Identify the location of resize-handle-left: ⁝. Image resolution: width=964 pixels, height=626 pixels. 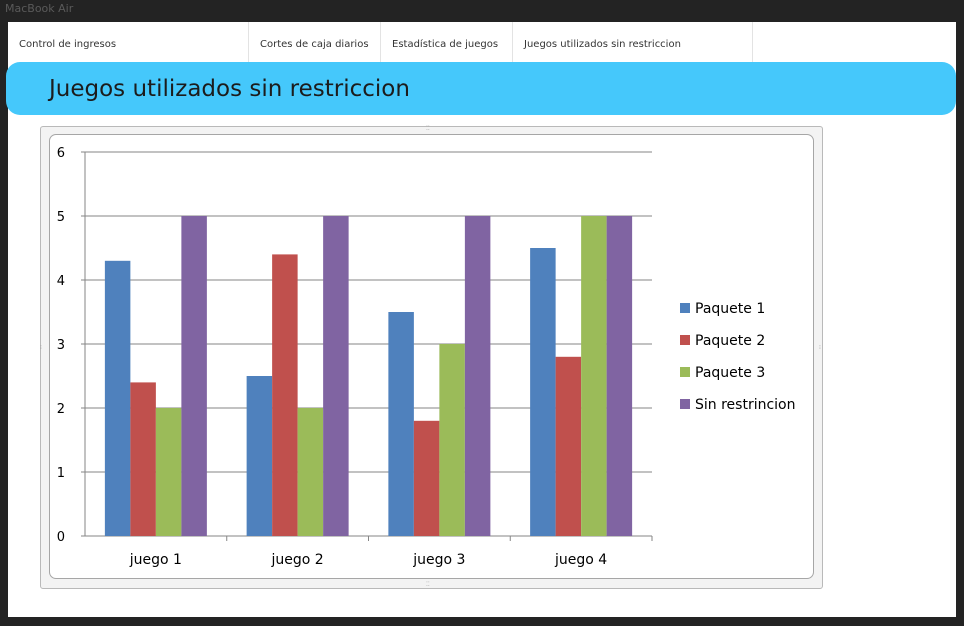
(41, 348).